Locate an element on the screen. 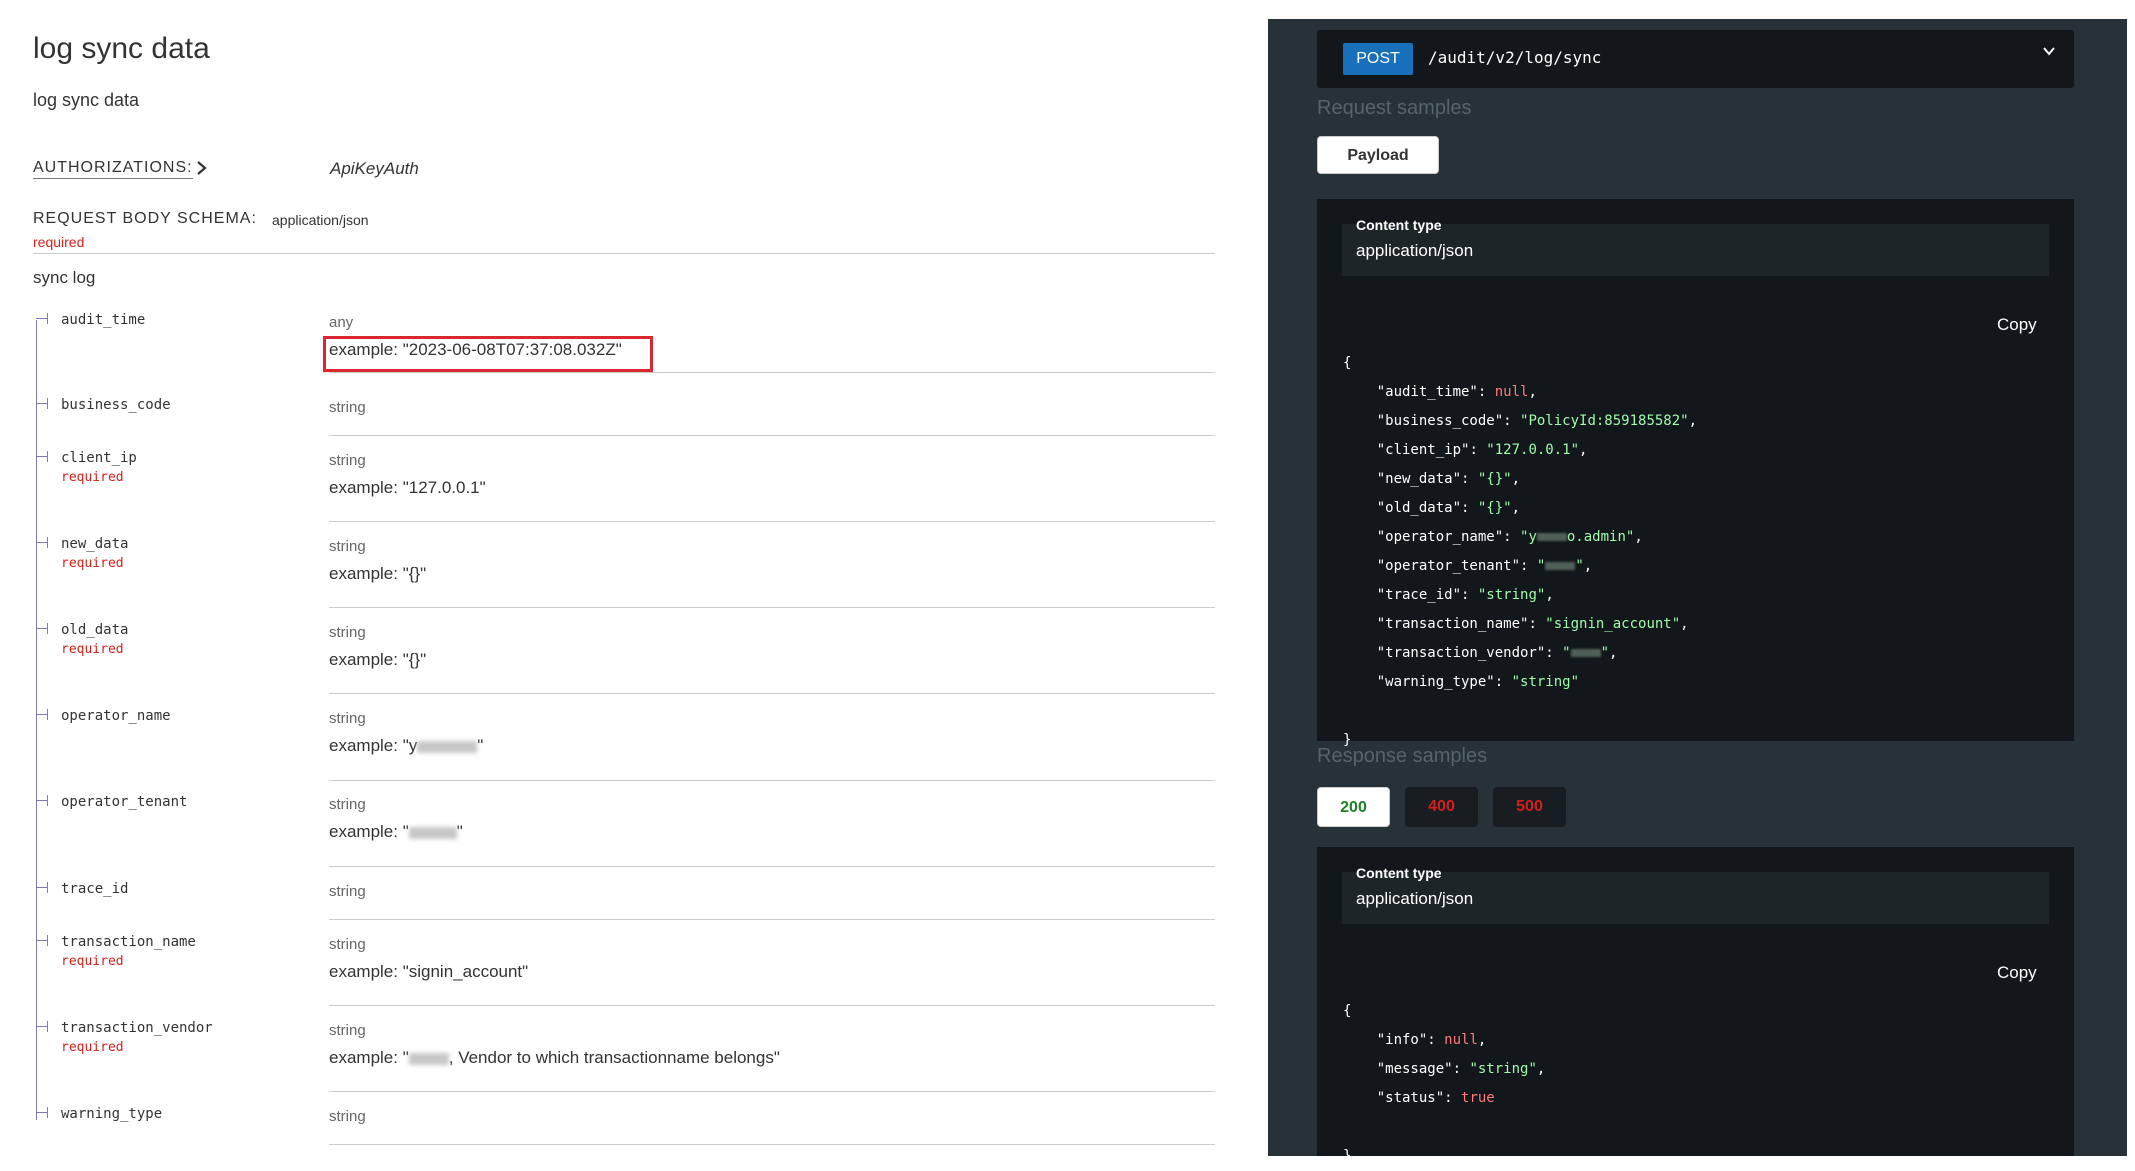  response-samples-title: Response samples is located at coordinates (1402, 756).